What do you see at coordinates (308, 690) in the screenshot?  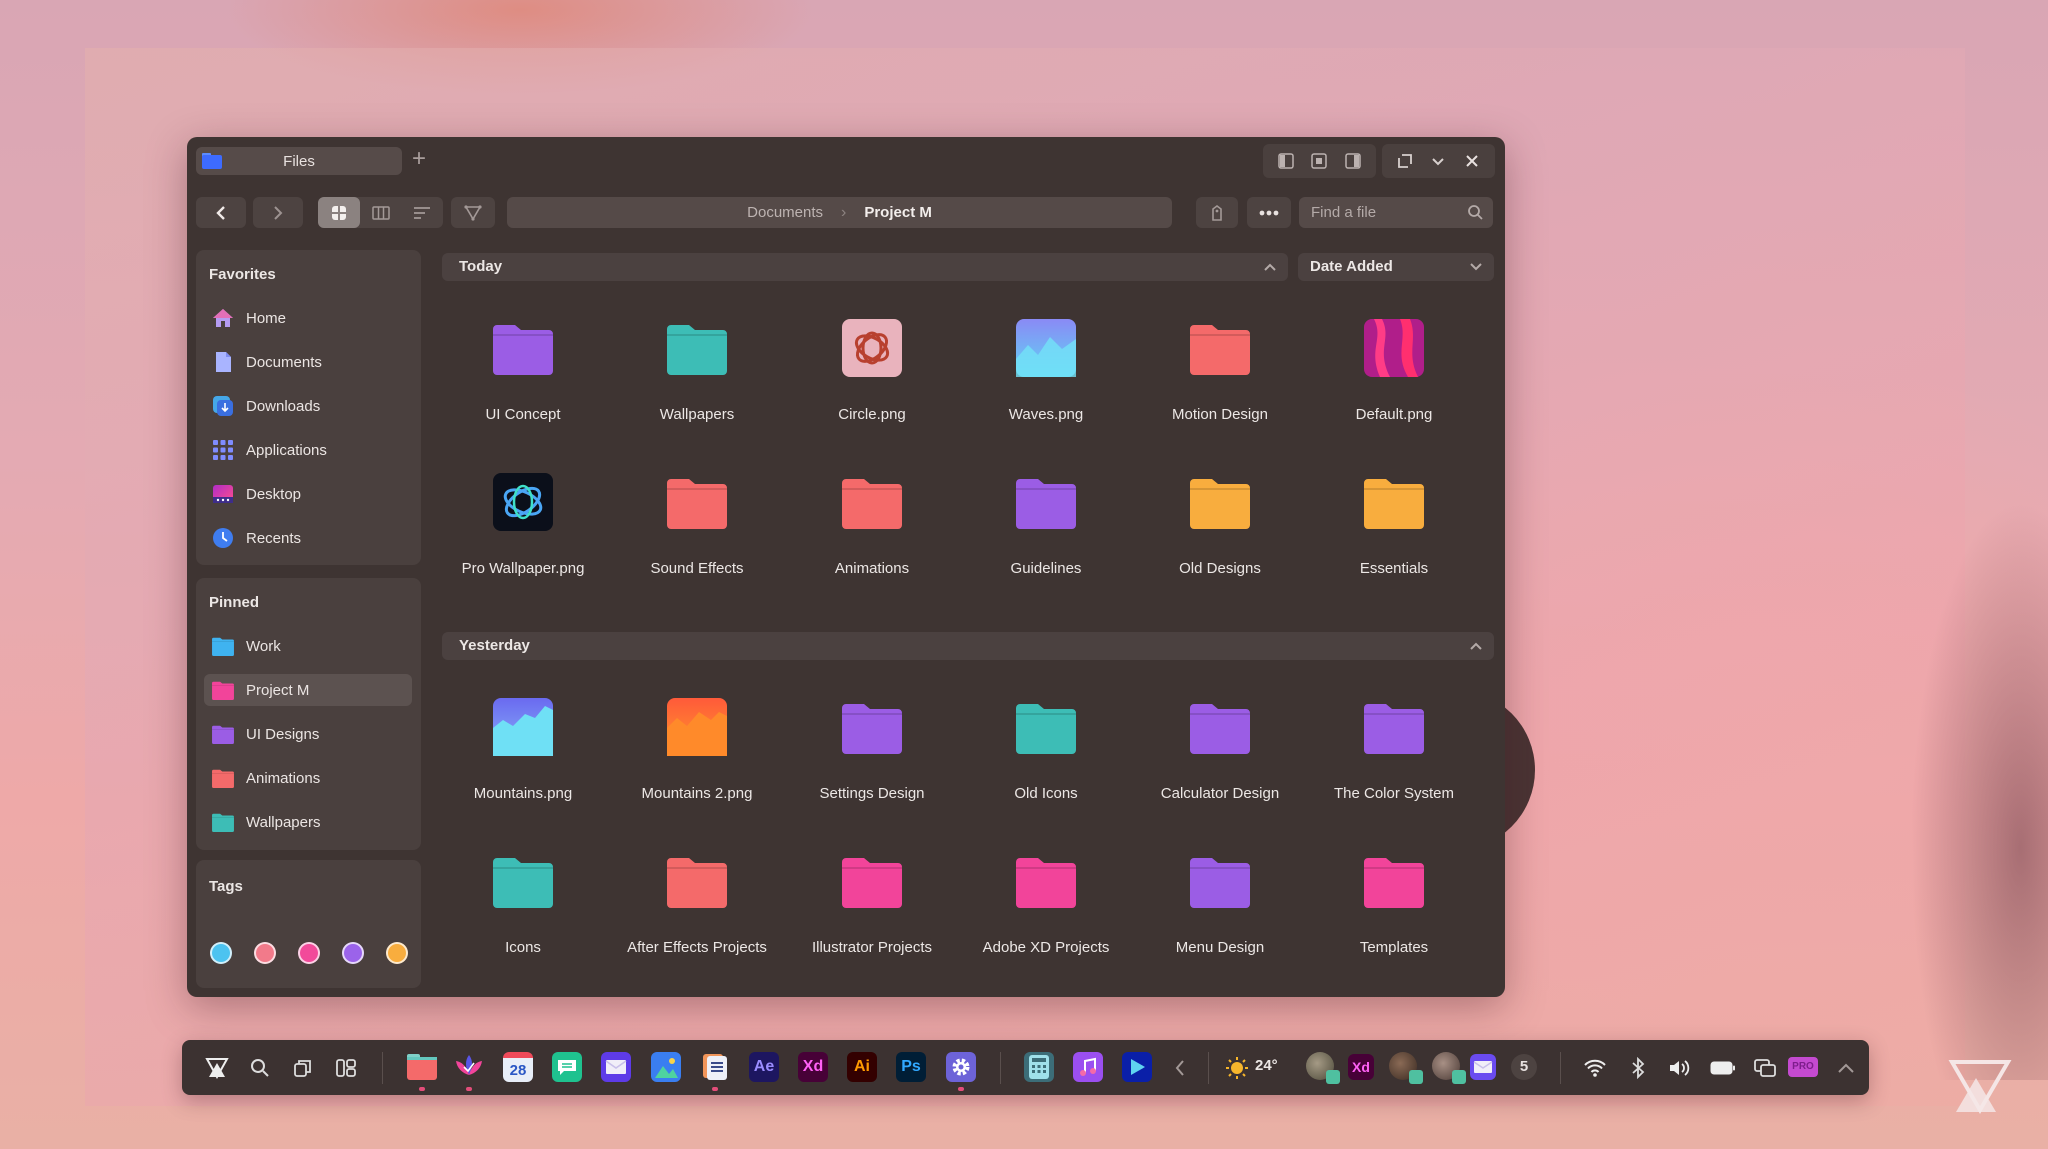 I see `sidebar-item-project-m: Project M` at bounding box center [308, 690].